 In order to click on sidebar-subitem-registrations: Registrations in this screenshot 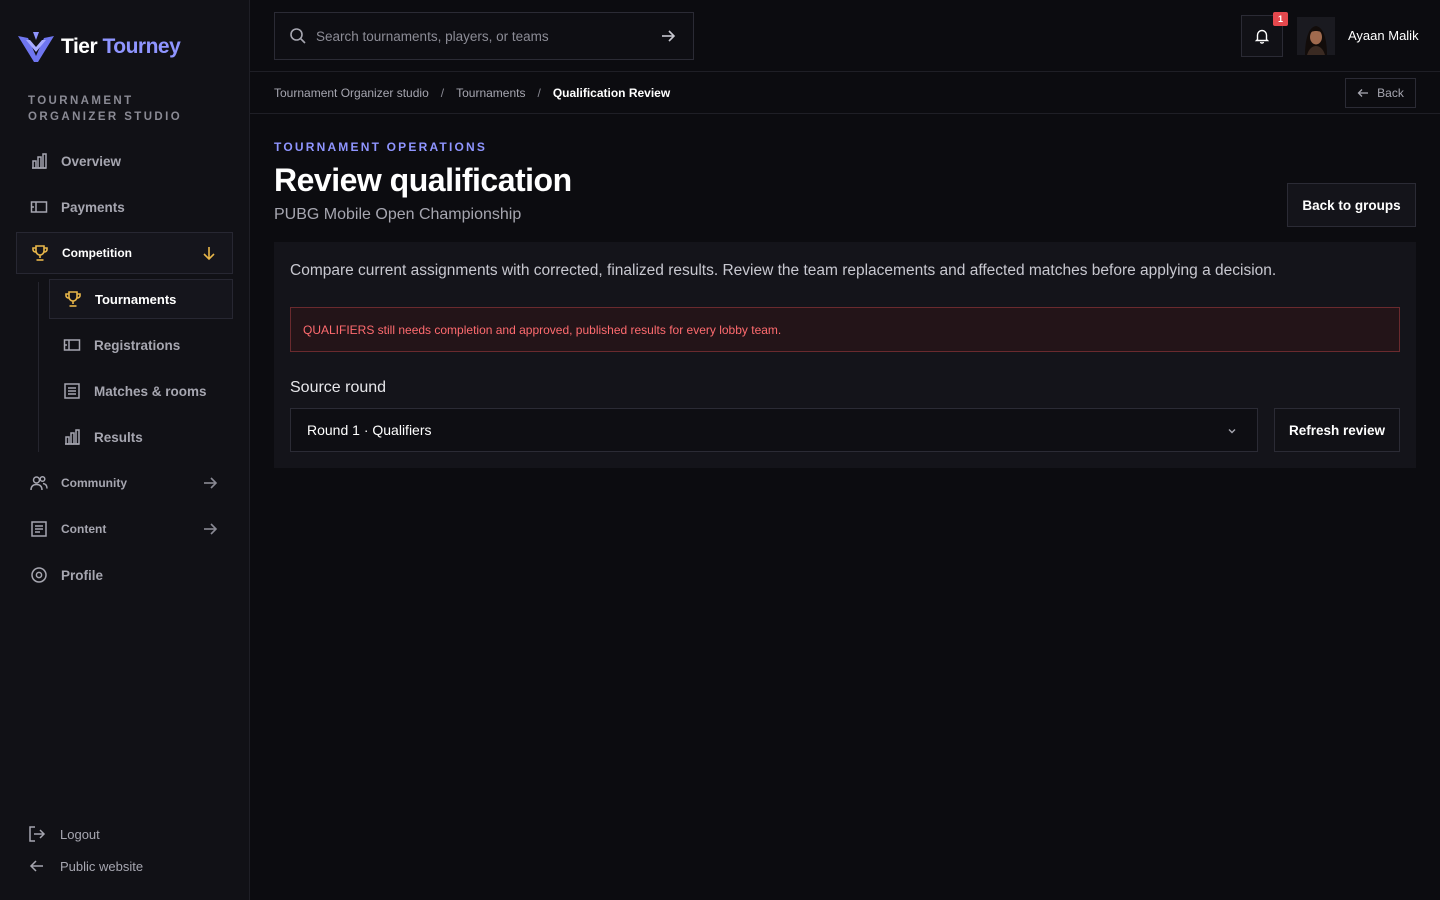, I will do `click(141, 345)`.